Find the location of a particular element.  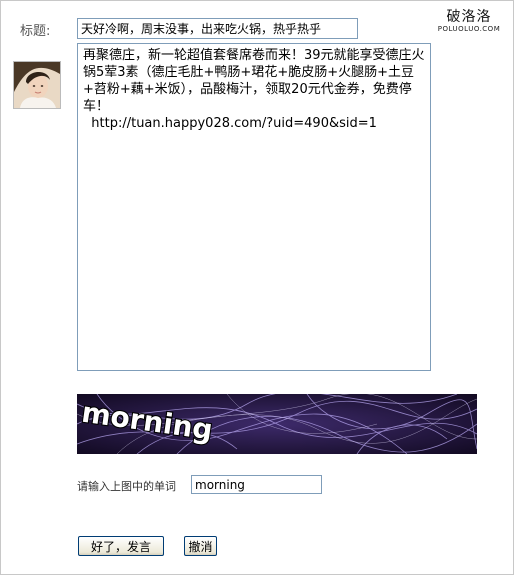

captcha-label: 请输入上图中的单词 is located at coordinates (126, 486).